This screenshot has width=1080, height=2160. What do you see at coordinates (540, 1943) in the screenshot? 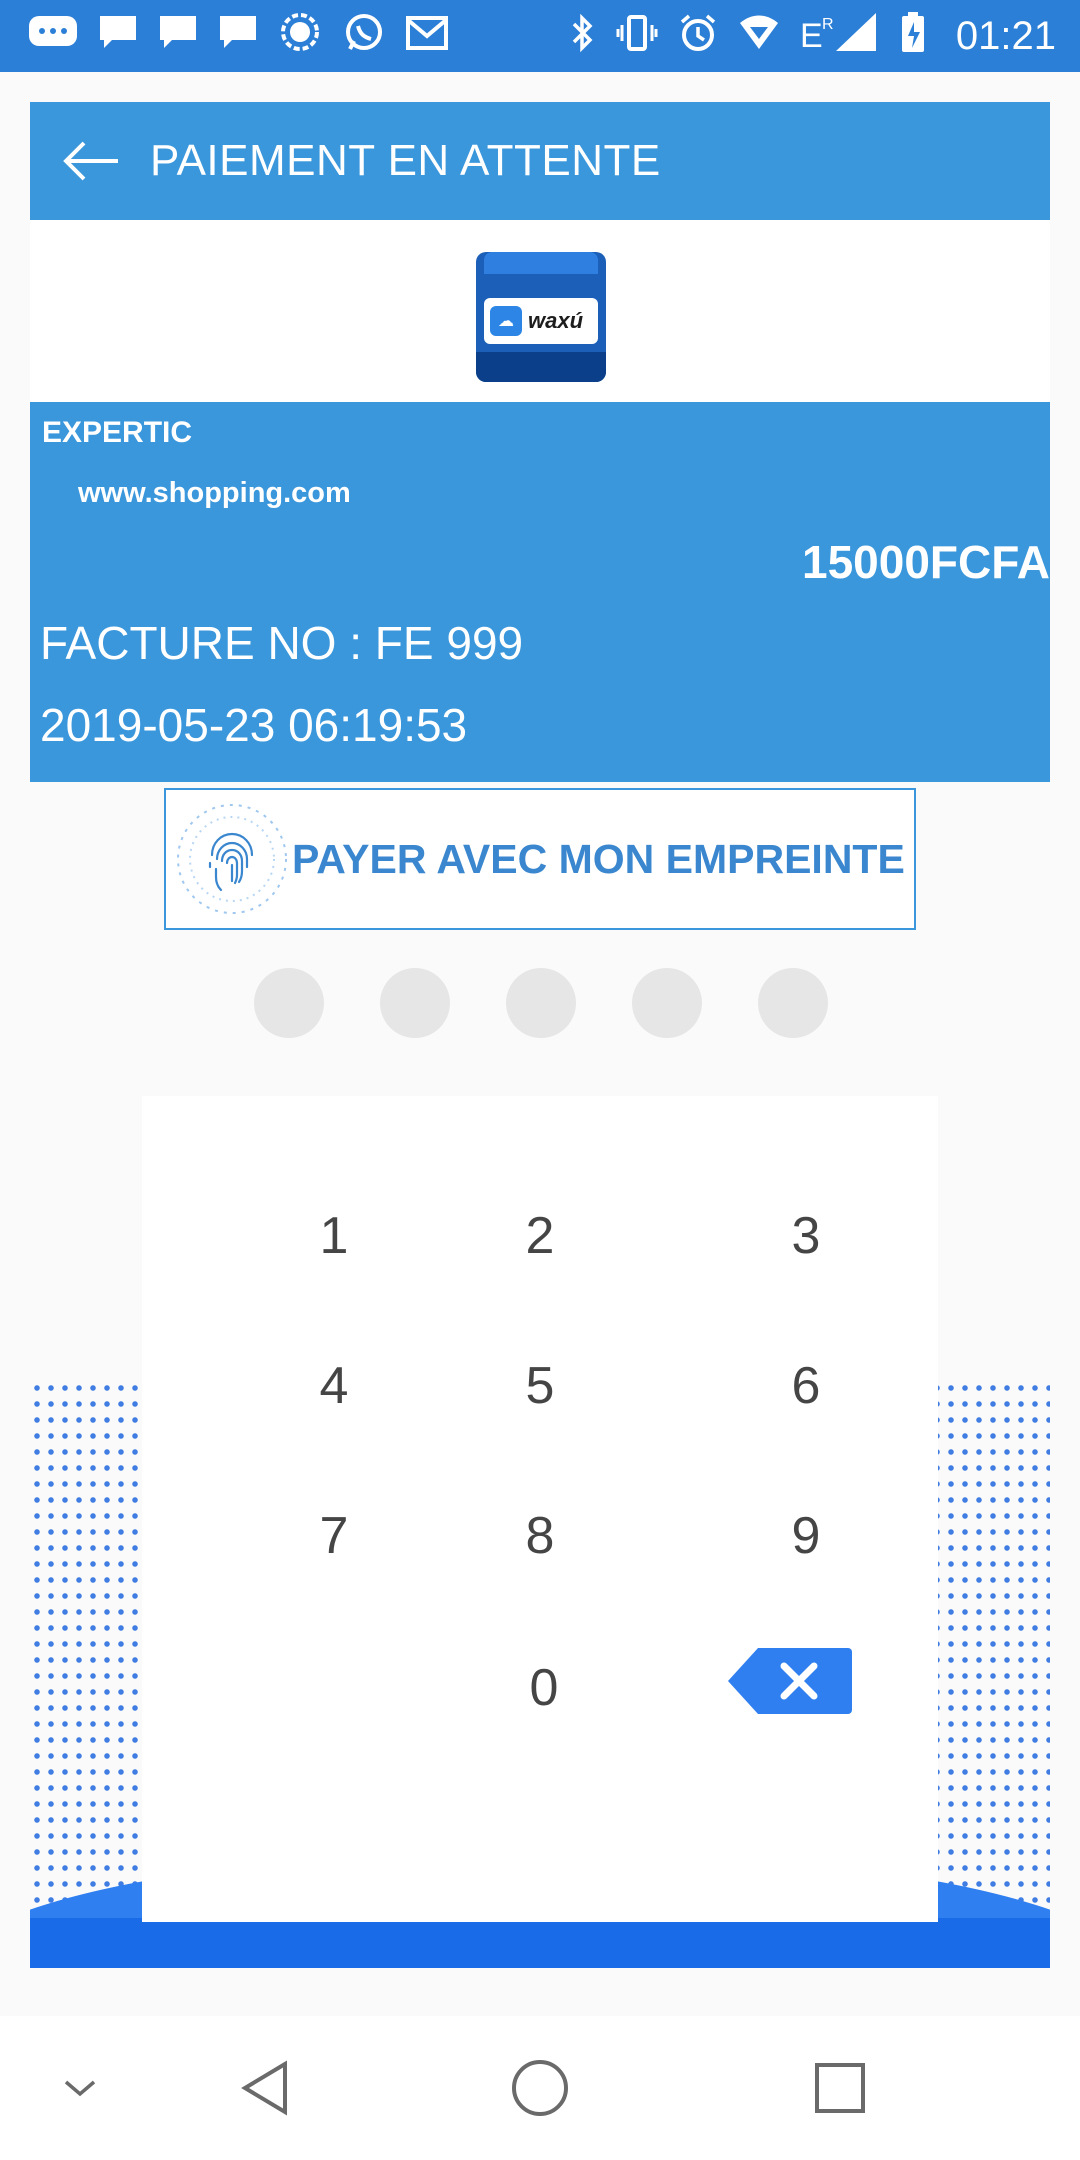
I see `blue-band` at bounding box center [540, 1943].